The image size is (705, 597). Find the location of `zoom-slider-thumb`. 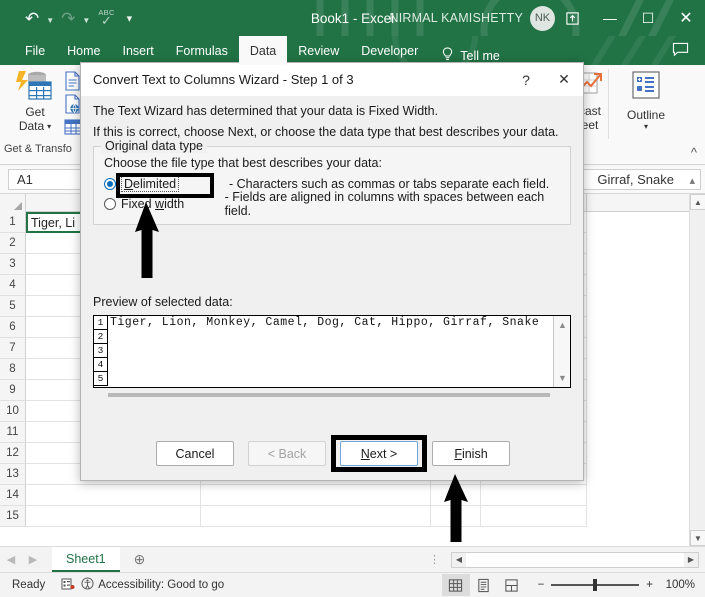

zoom-slider-thumb is located at coordinates (595, 585).